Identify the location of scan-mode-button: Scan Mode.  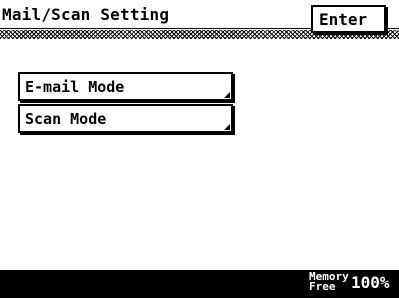
(125, 118).